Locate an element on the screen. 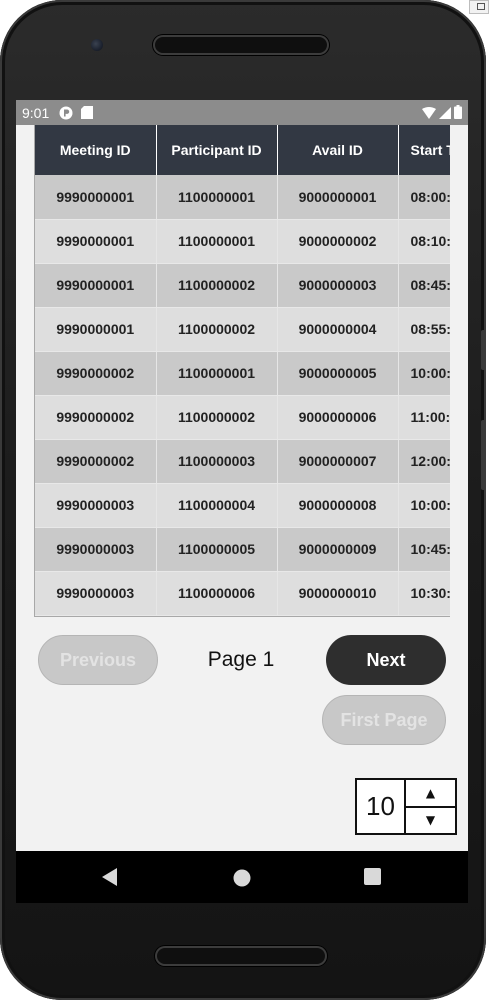 Image resolution: width=489 pixels, height=1006 pixels. cell-avail-id: 9000000003 is located at coordinates (338, 285).